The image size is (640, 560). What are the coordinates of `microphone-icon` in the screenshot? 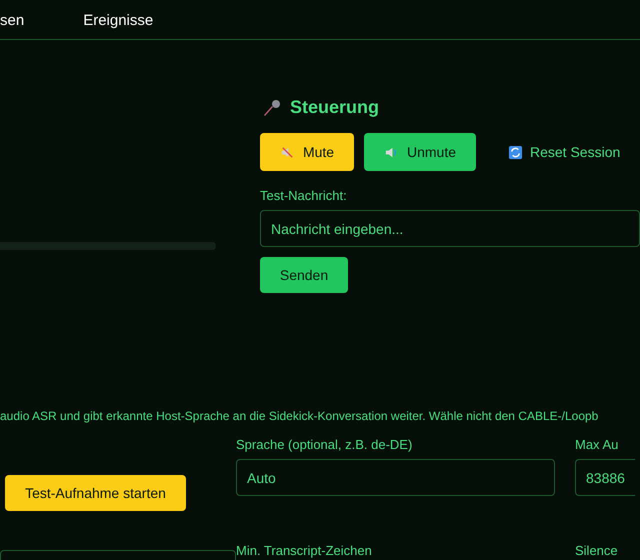 It's located at (272, 108).